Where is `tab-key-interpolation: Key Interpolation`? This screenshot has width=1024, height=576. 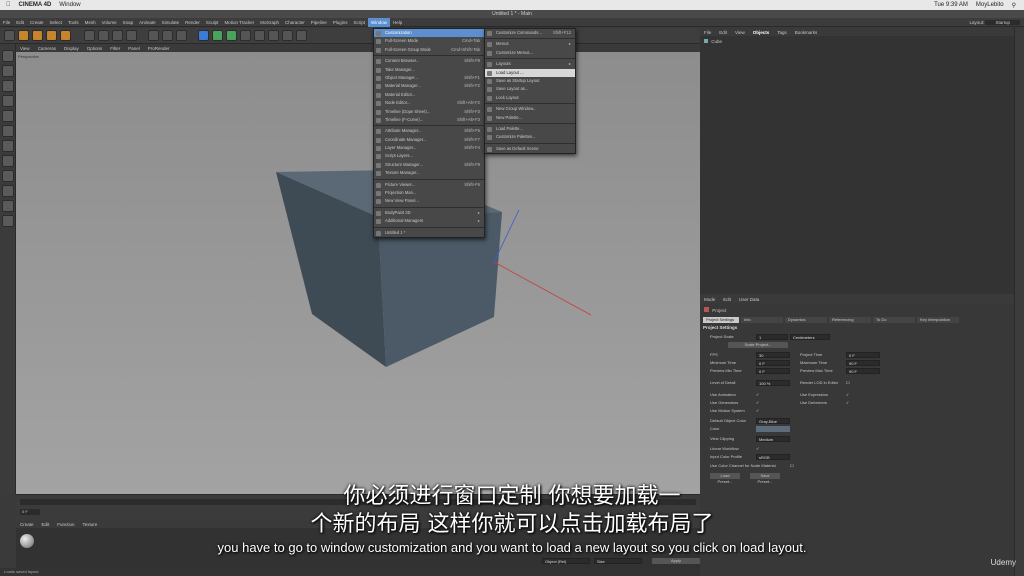
tab-key-interpolation: Key Interpolation is located at coordinates (938, 320).